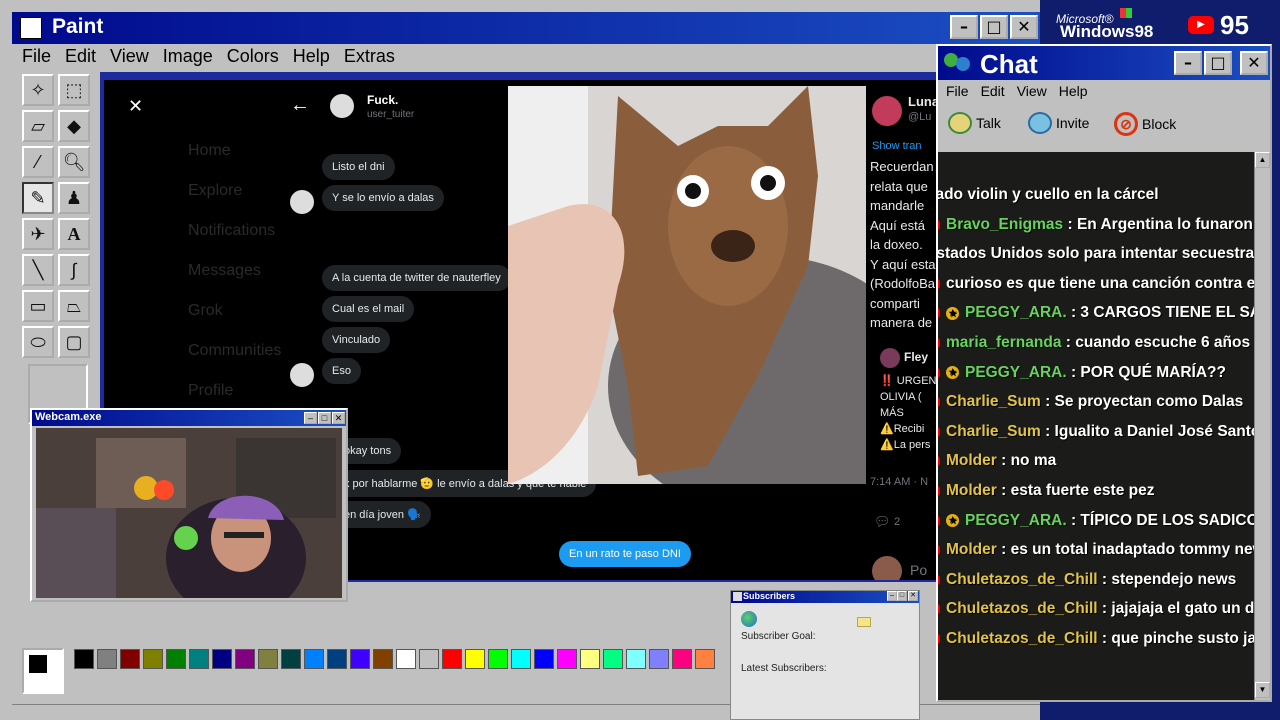 This screenshot has width=1280, height=720. Describe the element at coordinates (311, 56) in the screenshot. I see `menu-help: Help` at that location.